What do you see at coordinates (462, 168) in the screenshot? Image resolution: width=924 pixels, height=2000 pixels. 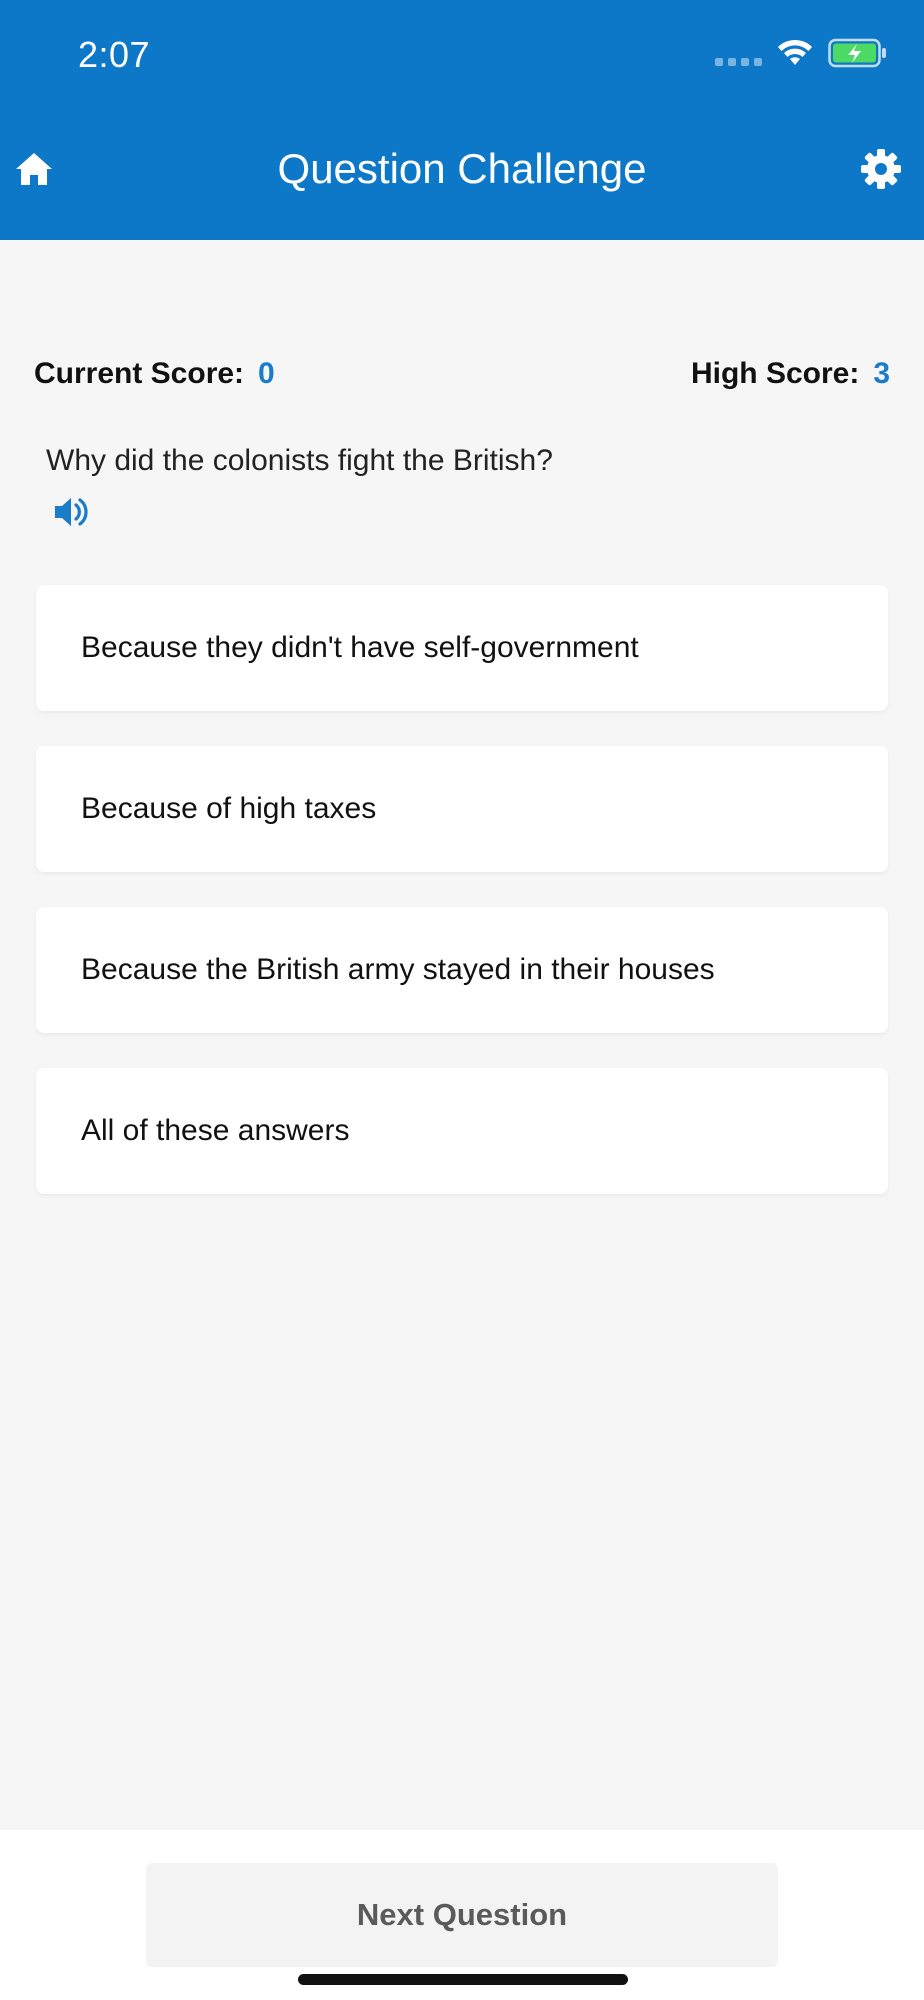 I see `page-title: Question Challenge` at bounding box center [462, 168].